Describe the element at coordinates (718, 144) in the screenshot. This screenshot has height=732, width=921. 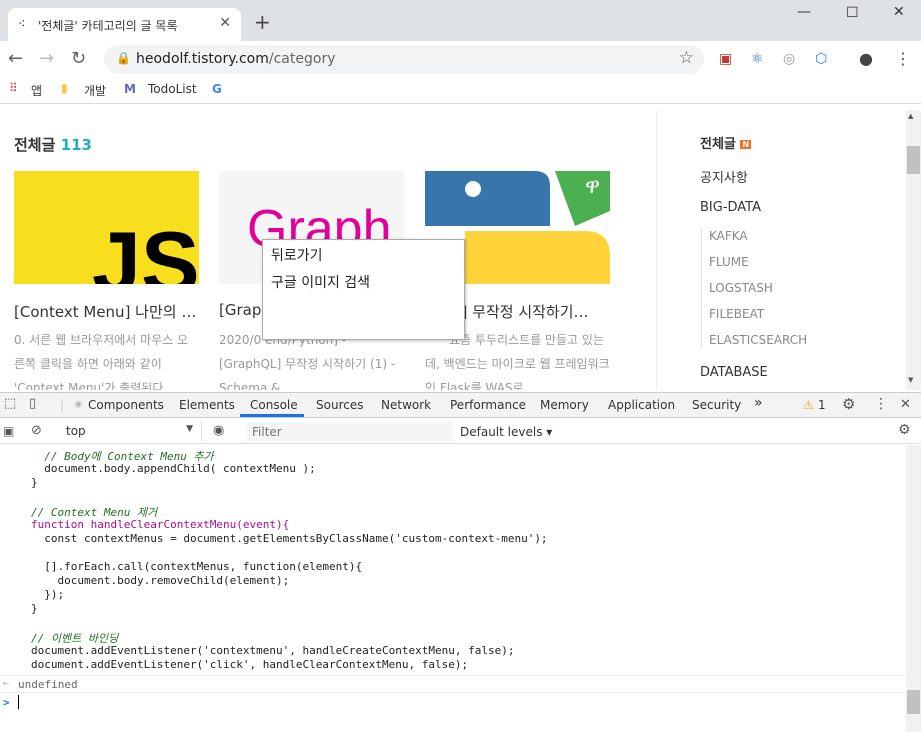
I see `sidebar-all-label: 전체글` at that location.